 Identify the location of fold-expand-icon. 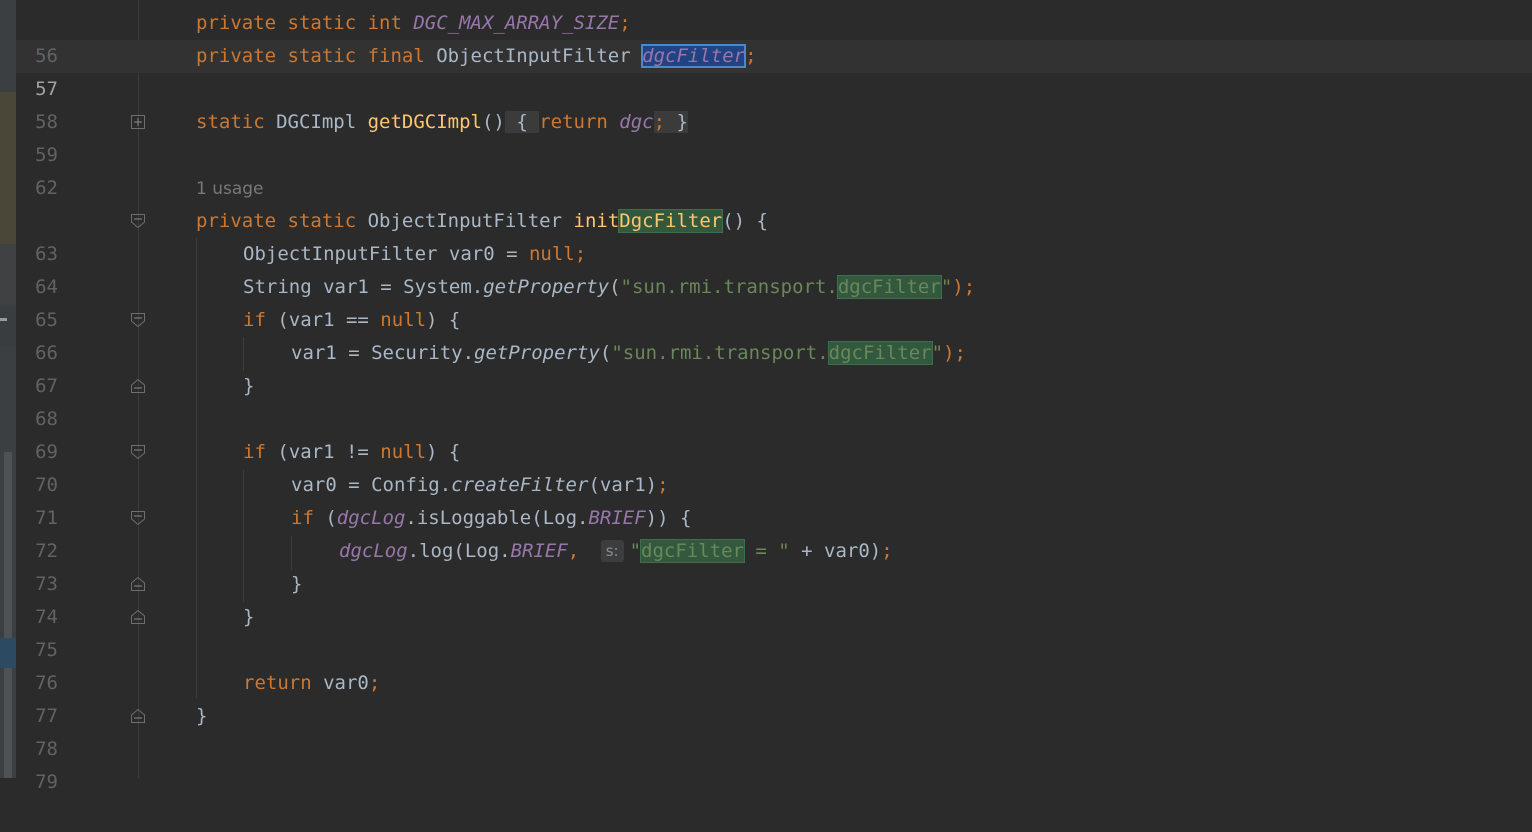
(138, 122).